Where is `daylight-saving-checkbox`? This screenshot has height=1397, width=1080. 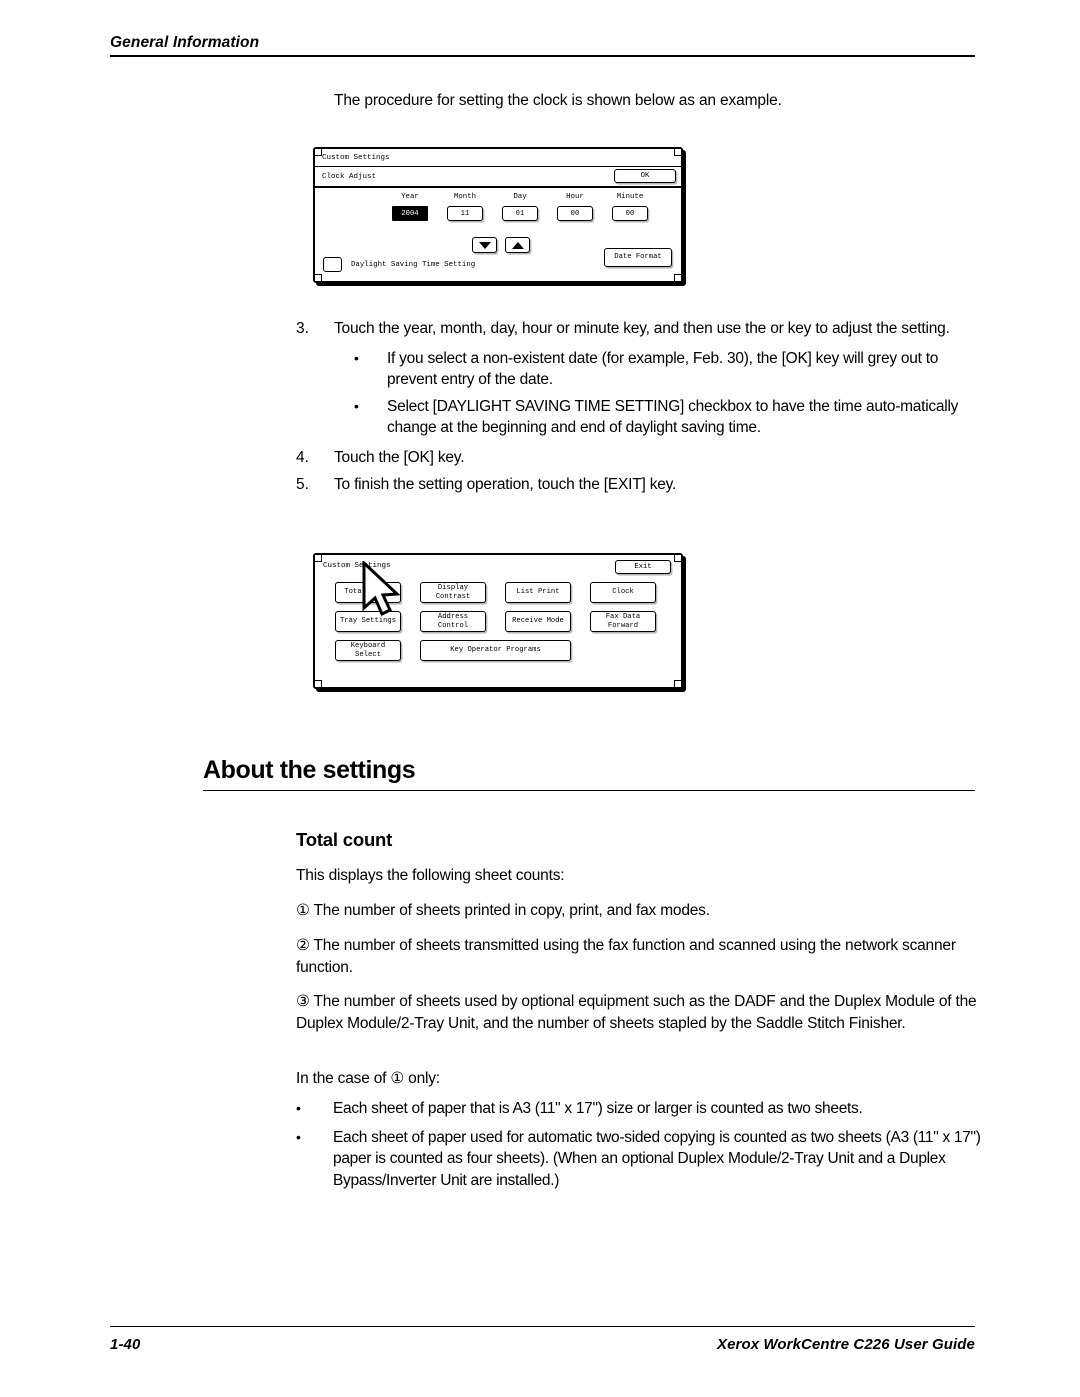
daylight-saving-checkbox is located at coordinates (332, 264).